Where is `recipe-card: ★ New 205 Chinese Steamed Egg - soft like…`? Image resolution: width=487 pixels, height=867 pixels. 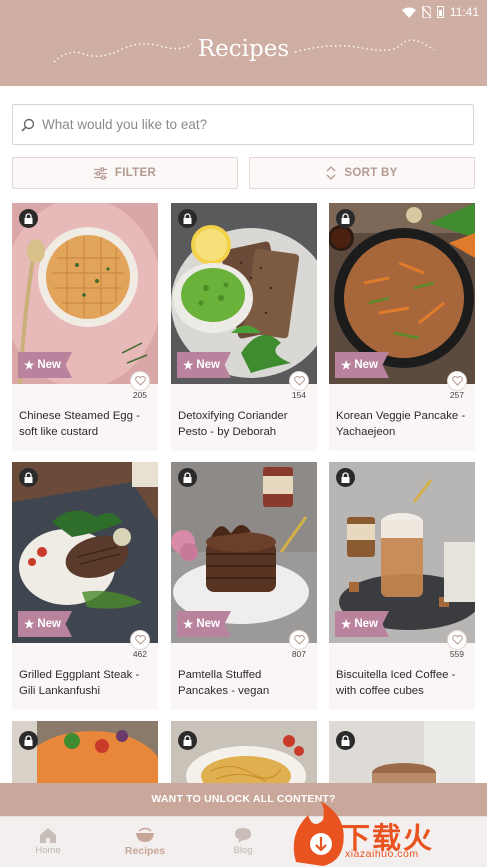
recipe-card: ★ New 205 Chinese Steamed Egg - soft like… is located at coordinates (85, 327).